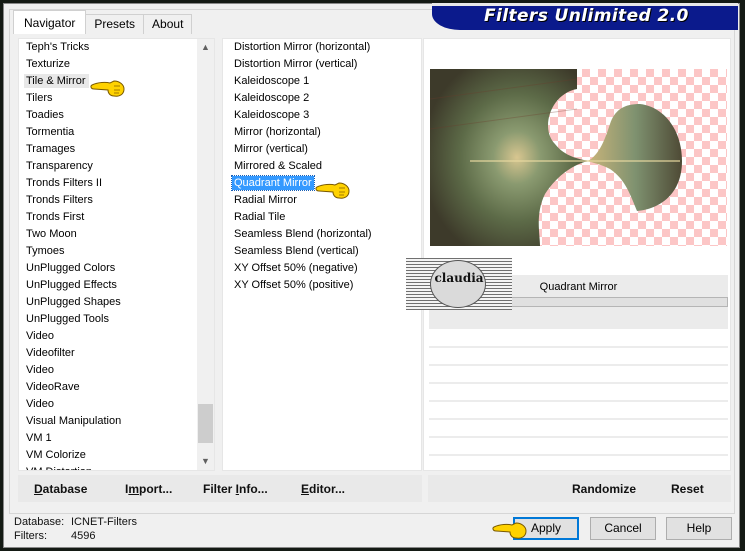 This screenshot has height=551, width=745. I want to click on list-item: Videofilter, so click(109, 353).